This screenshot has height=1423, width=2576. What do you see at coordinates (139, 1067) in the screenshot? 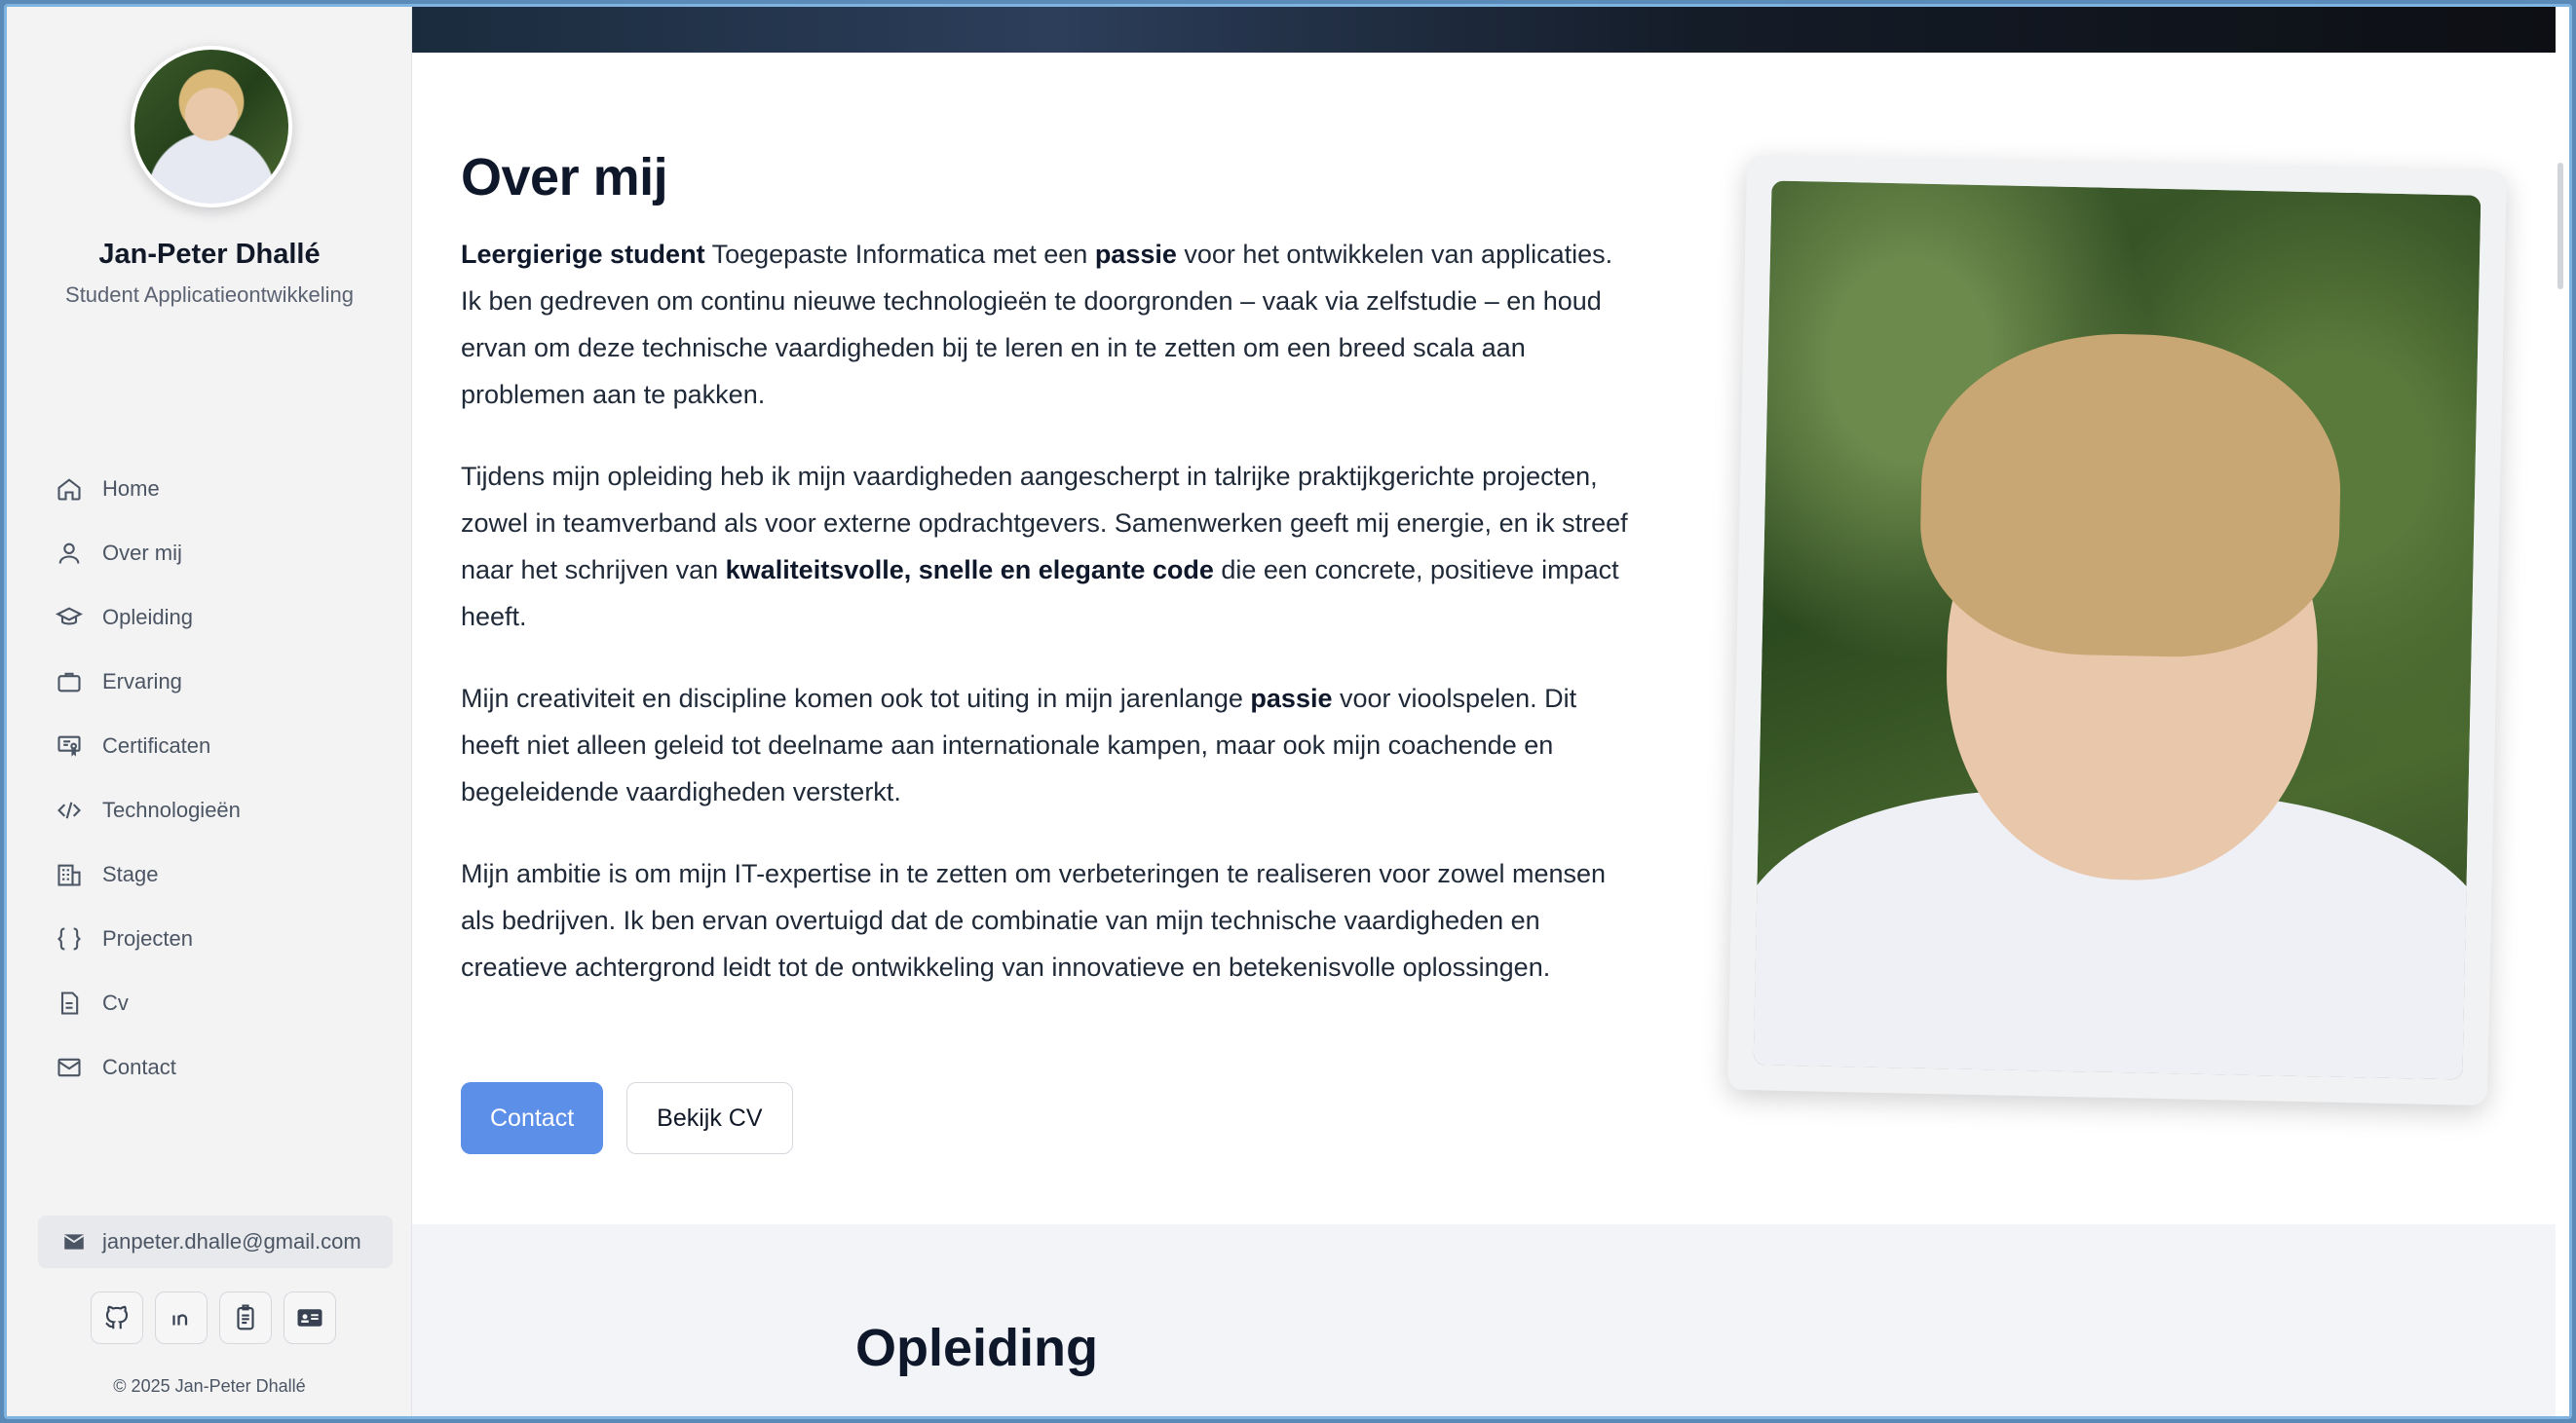
I see `sidebar-item-label: Contact` at bounding box center [139, 1067].